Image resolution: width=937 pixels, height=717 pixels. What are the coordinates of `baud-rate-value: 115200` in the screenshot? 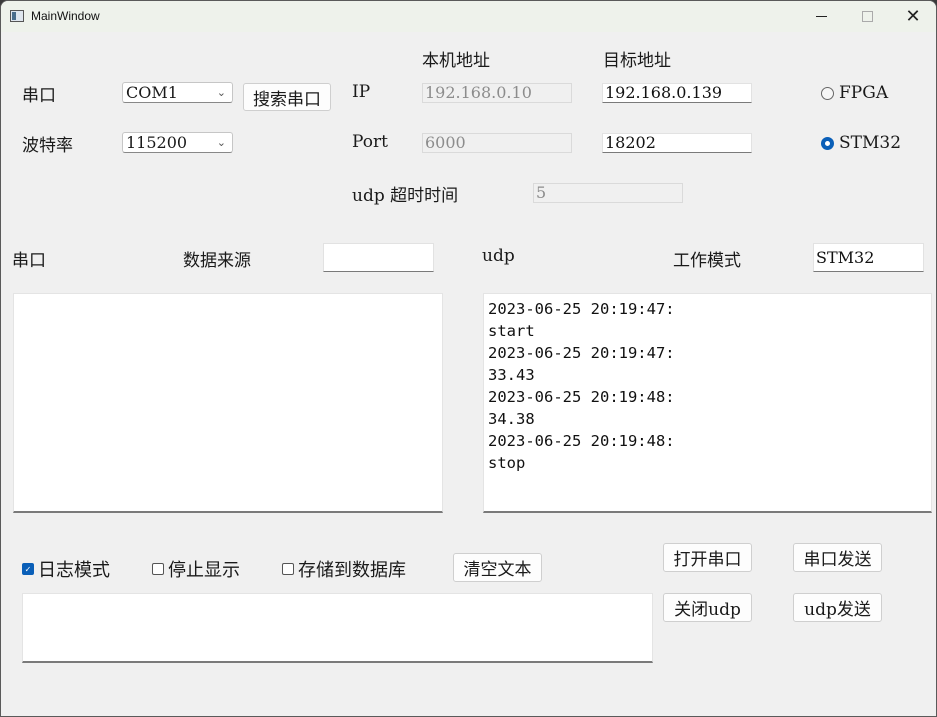 It's located at (157, 142).